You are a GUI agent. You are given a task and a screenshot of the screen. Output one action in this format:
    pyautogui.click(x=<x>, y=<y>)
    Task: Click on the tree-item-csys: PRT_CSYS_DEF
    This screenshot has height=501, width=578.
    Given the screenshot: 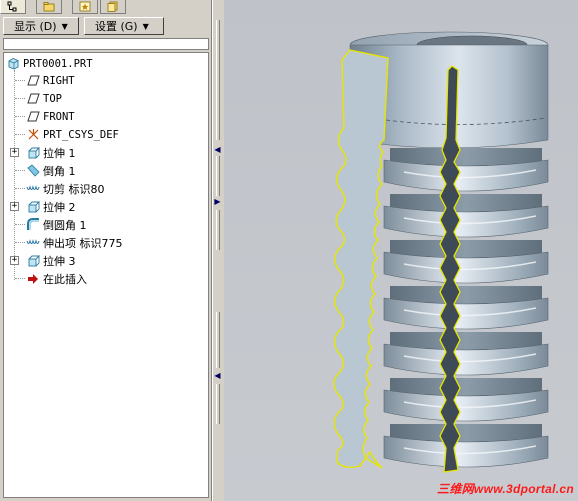 What is the action you would take?
    pyautogui.click(x=72, y=134)
    